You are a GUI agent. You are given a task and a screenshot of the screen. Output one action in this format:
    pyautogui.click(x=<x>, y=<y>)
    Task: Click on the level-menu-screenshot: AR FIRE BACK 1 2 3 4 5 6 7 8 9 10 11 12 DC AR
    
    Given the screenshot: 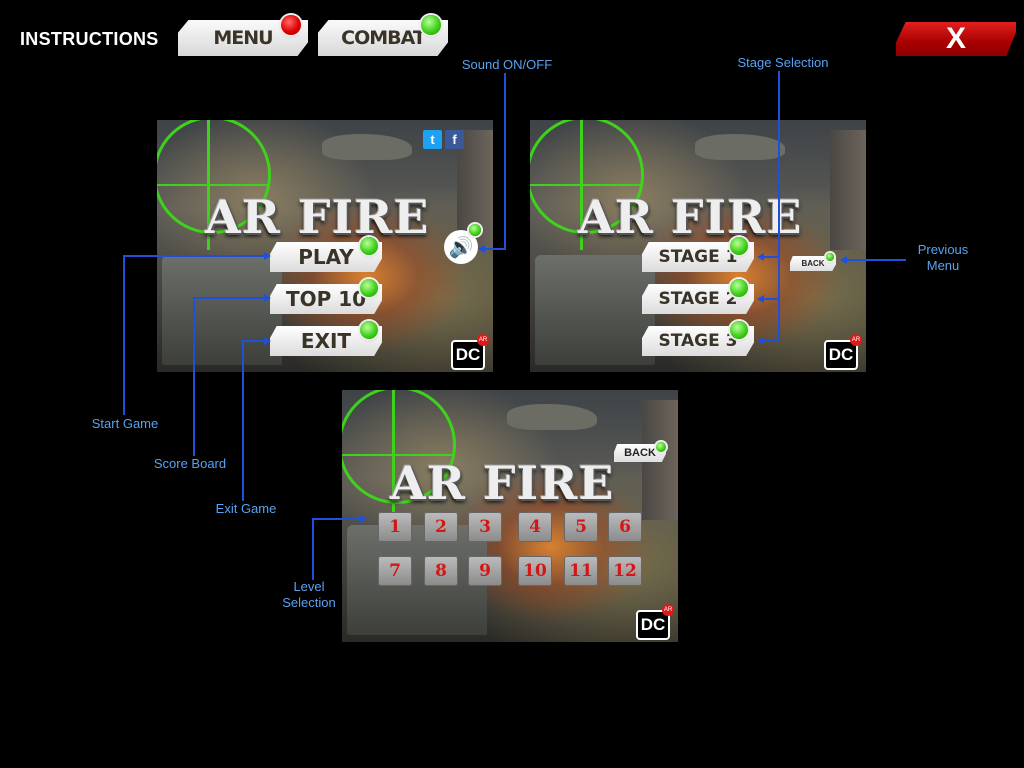 What is the action you would take?
    pyautogui.click(x=510, y=516)
    